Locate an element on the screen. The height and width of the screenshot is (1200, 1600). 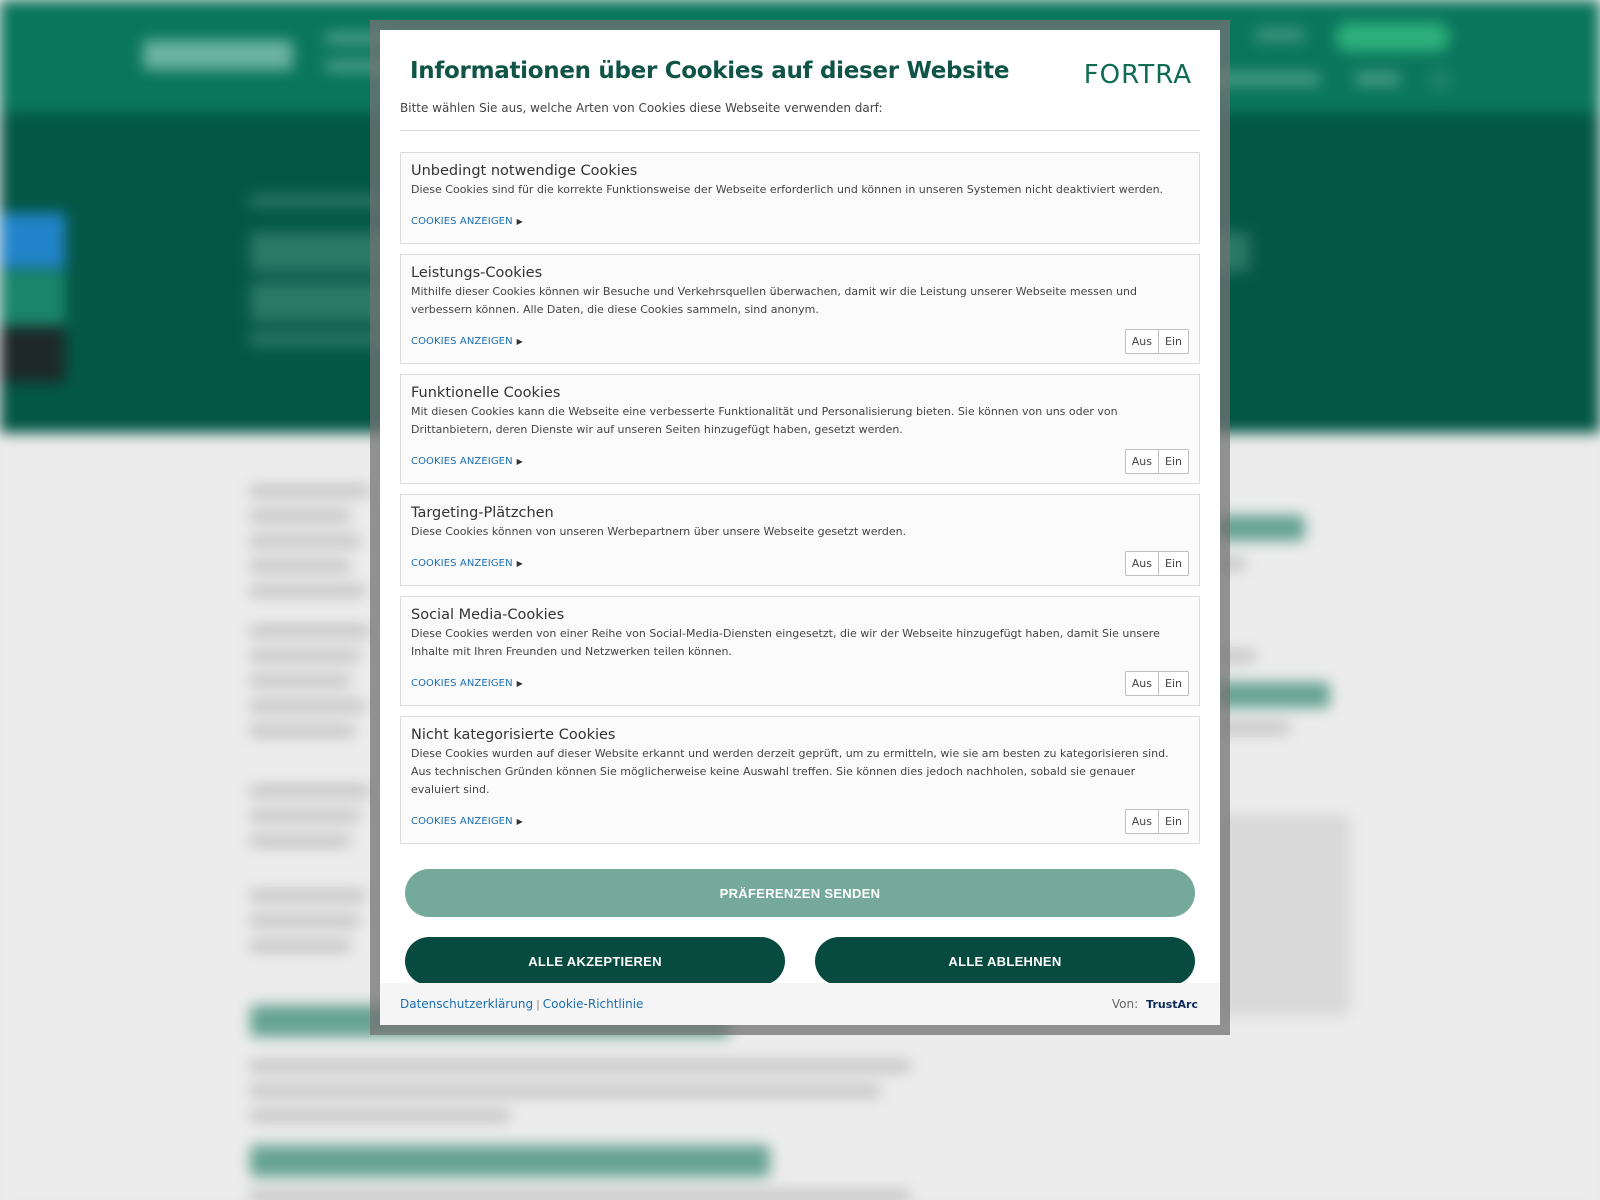
category-title: Social Media-Cookies is located at coordinates (488, 615).